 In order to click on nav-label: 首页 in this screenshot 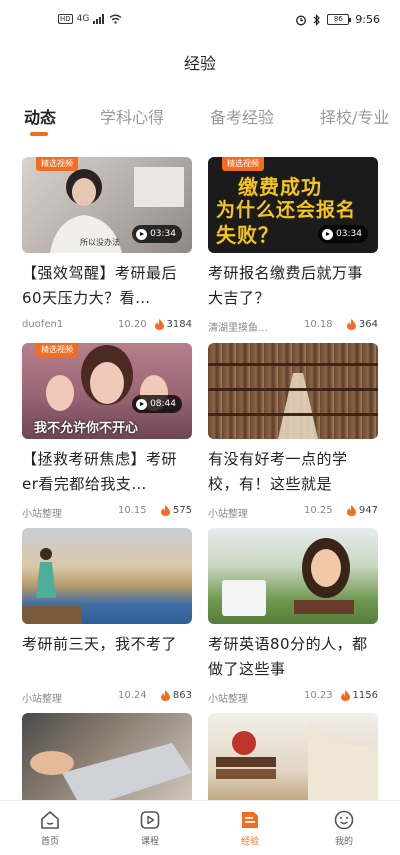, I will do `click(49, 842)`.